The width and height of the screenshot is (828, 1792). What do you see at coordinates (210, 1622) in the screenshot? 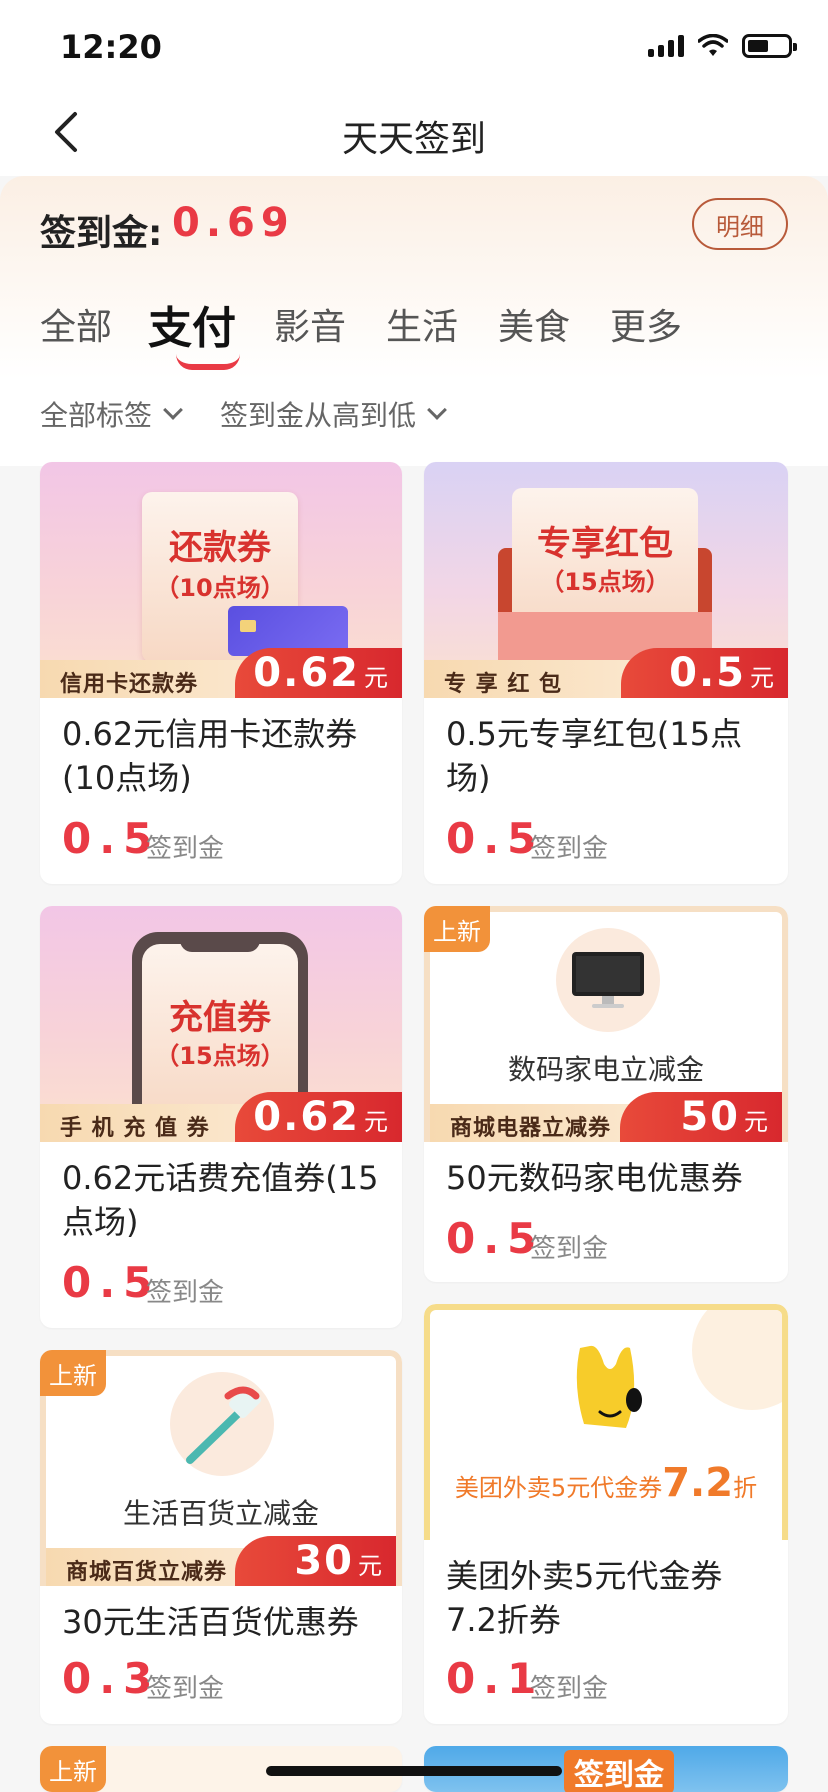
I see `card-title: 30元生活百货优惠券` at bounding box center [210, 1622].